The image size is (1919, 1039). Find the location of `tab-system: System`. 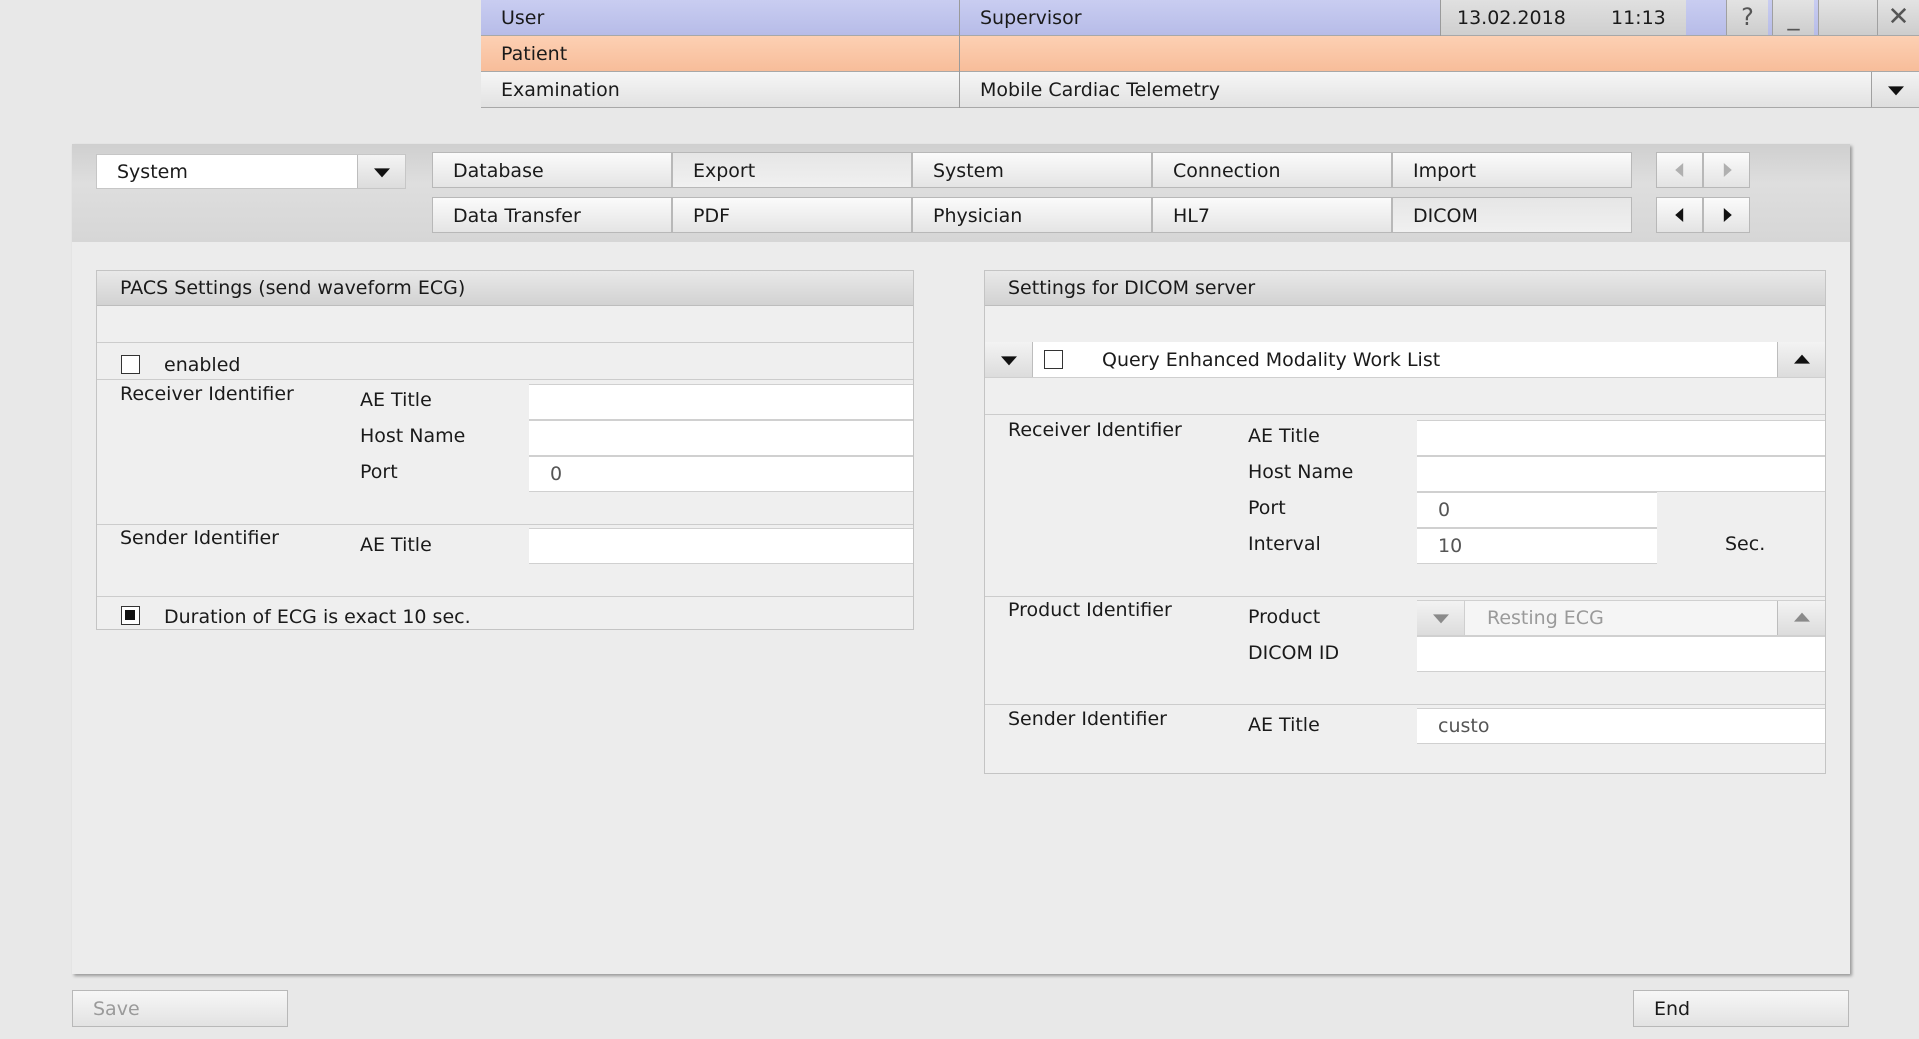

tab-system: System is located at coordinates (1032, 170).